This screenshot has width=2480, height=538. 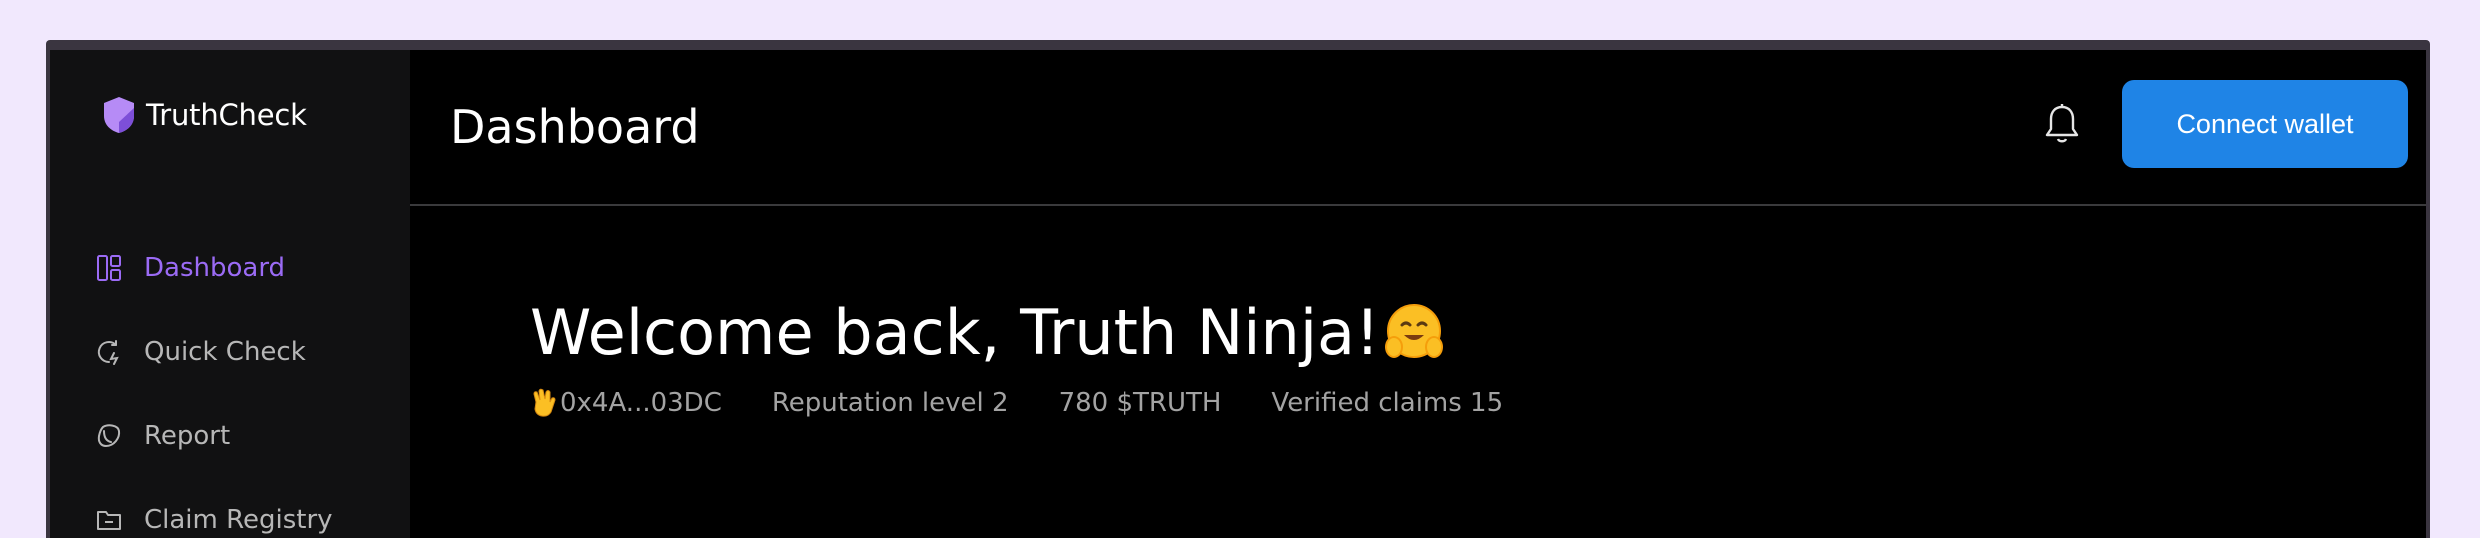 I want to click on app-name: TruthCheck, so click(x=226, y=115).